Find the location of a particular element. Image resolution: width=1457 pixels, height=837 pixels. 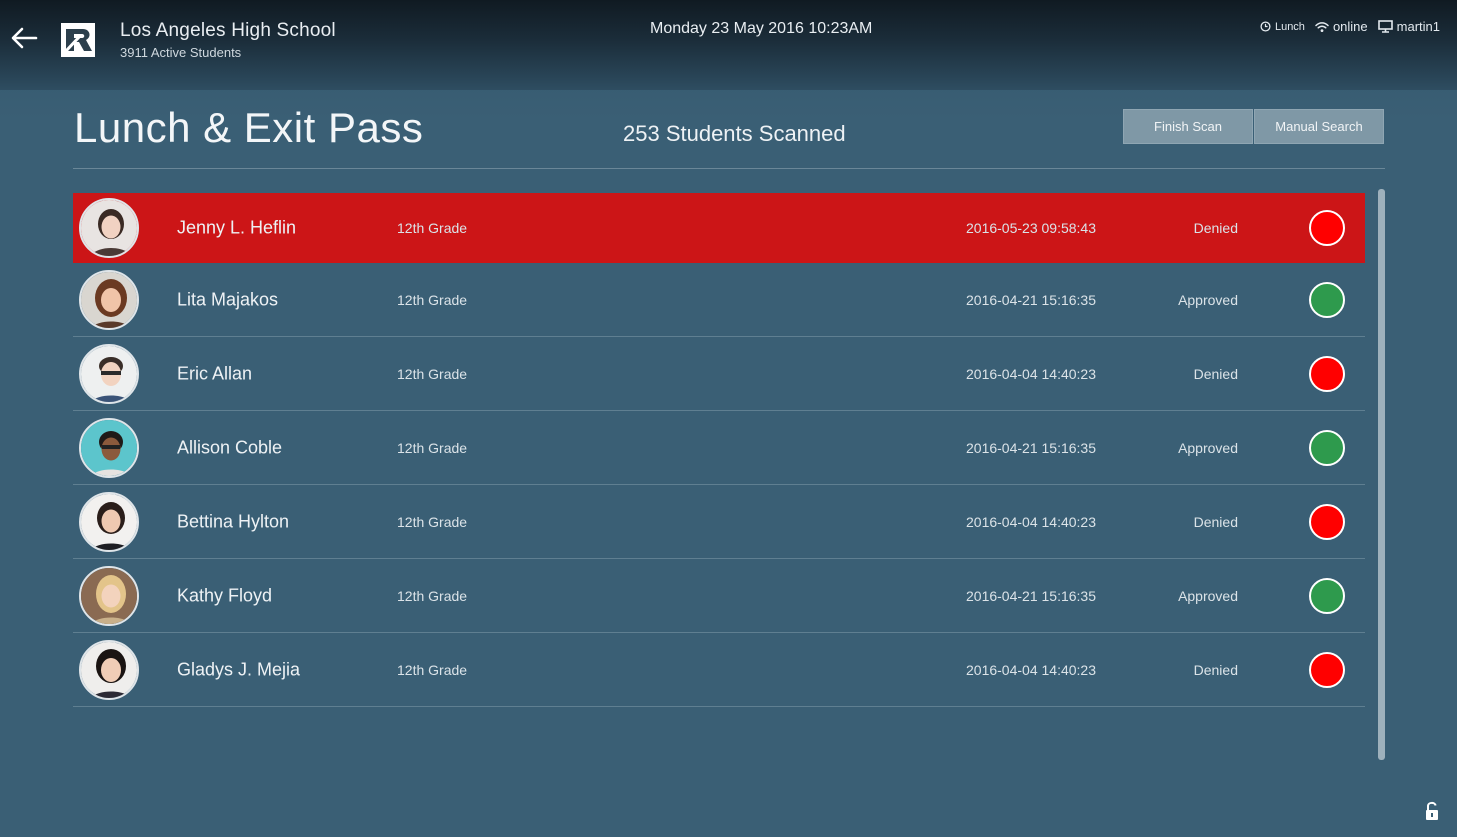

current-datetime: Monday 23 May 2016 10:23AM is located at coordinates (761, 28).